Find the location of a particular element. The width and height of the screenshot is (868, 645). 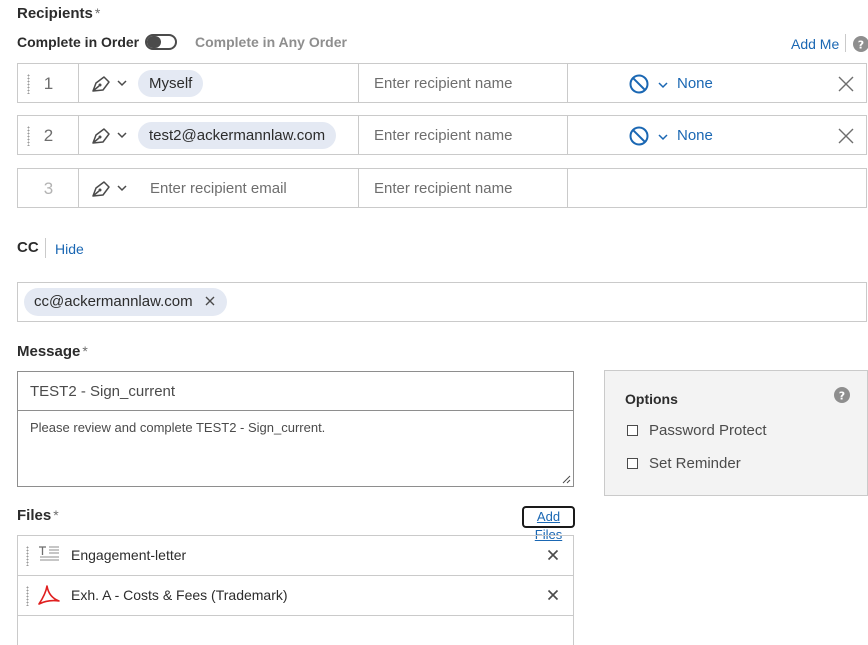

recipient-order-cell: 1 is located at coordinates (48, 83).